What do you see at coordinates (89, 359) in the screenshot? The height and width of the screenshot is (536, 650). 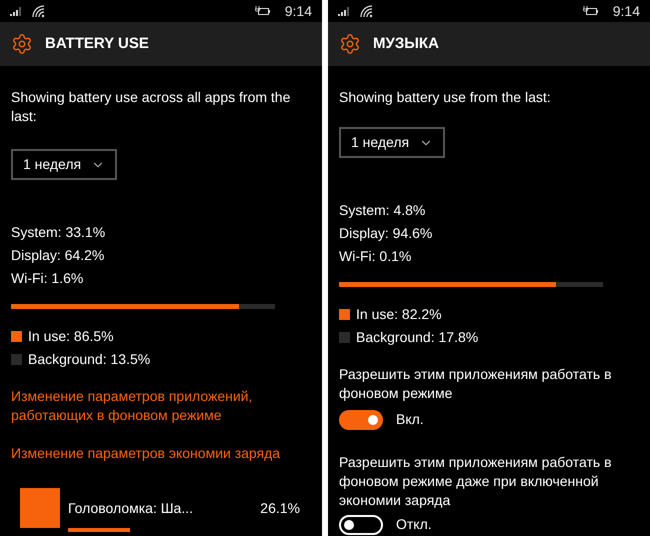 I see `legend-label: Background: 13.5%` at bounding box center [89, 359].